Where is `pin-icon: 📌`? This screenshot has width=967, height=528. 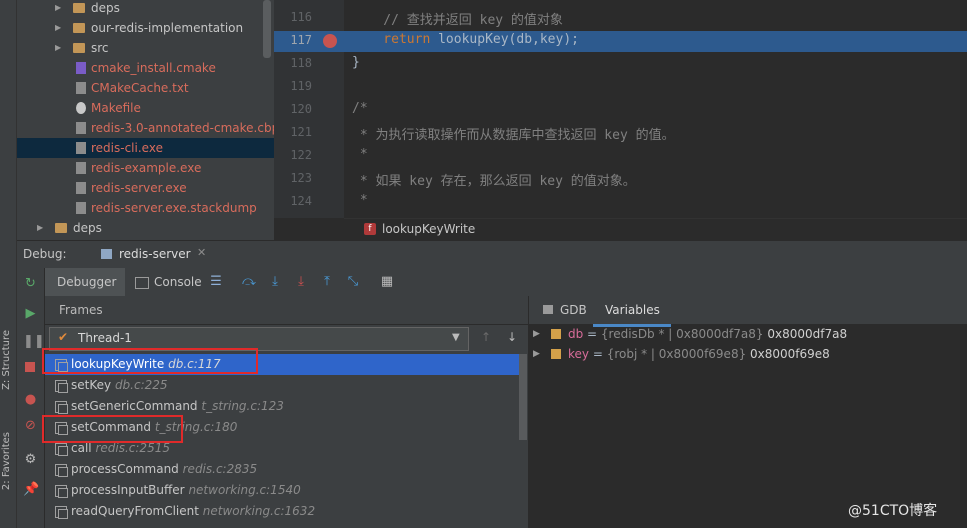 pin-icon: 📌 is located at coordinates (31, 489).